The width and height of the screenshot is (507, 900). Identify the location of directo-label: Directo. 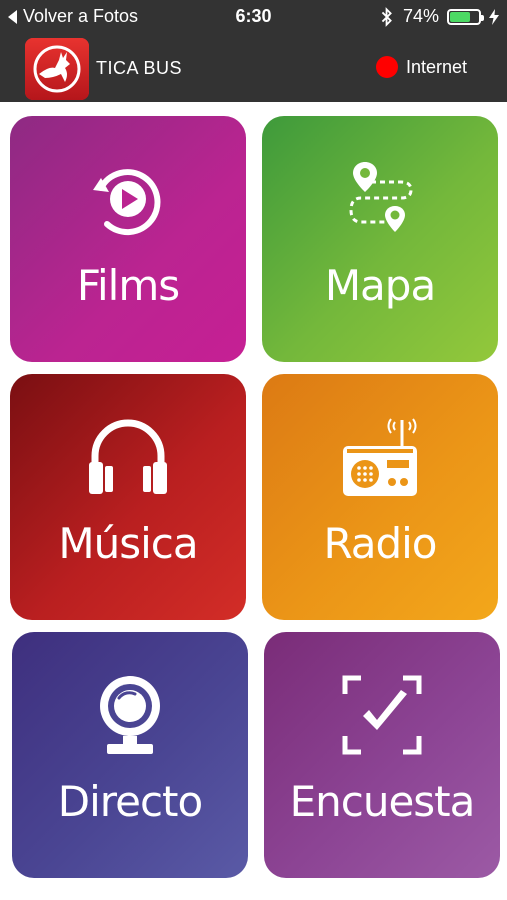
(130, 801).